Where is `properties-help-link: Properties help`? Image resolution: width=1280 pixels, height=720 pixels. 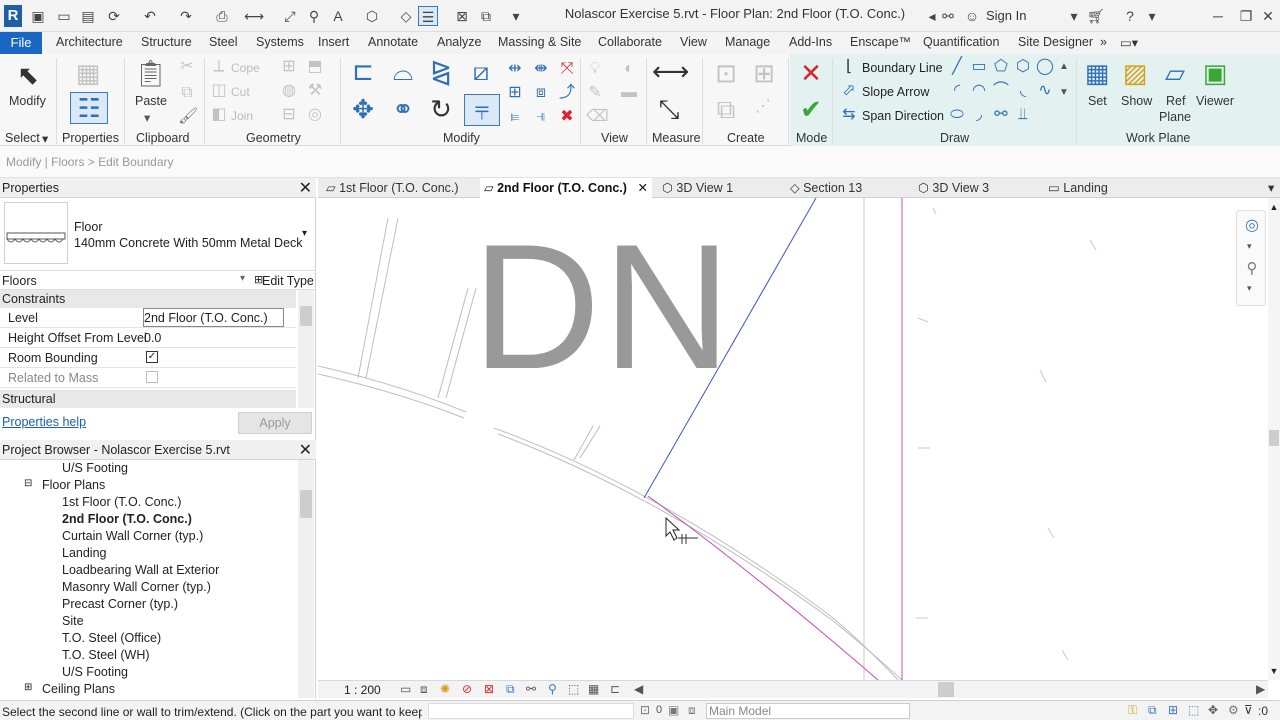 properties-help-link: Properties help is located at coordinates (44, 422).